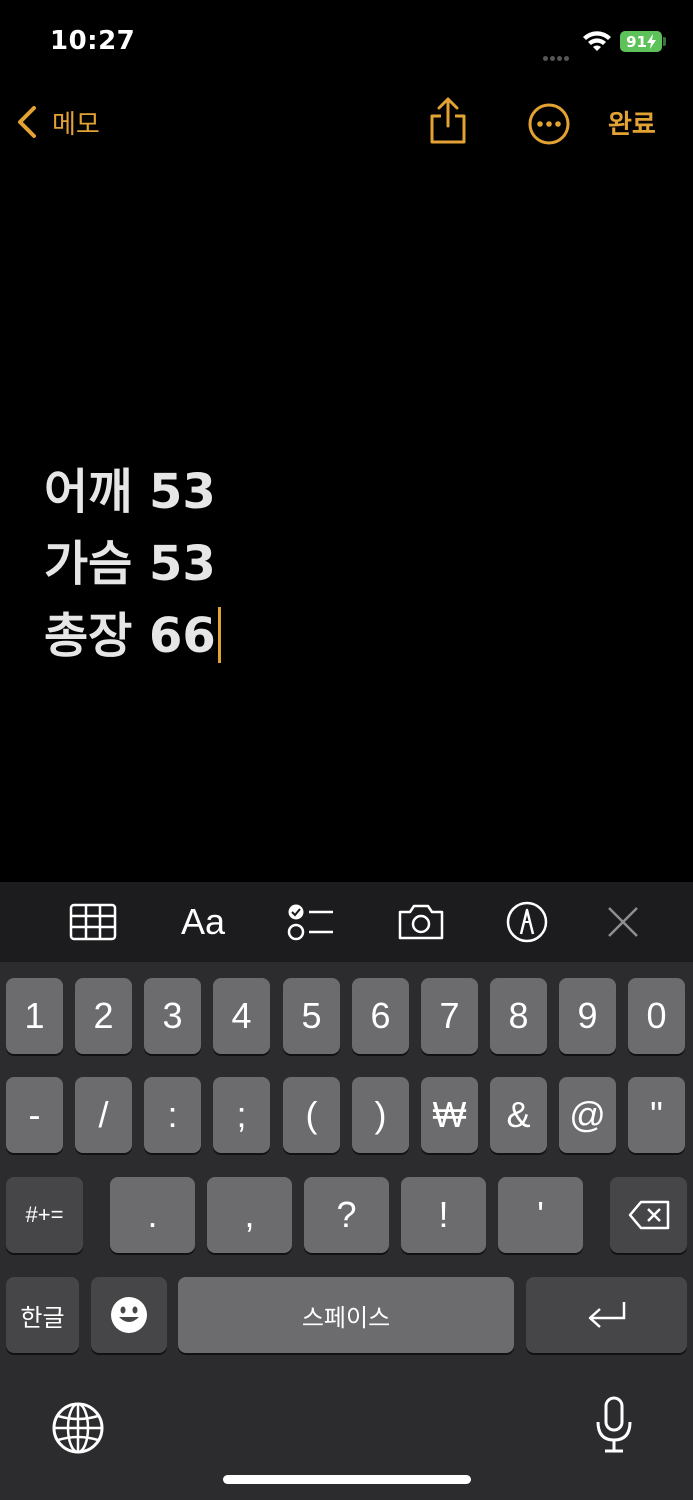  What do you see at coordinates (311, 1016) in the screenshot?
I see `key-5: 5` at bounding box center [311, 1016].